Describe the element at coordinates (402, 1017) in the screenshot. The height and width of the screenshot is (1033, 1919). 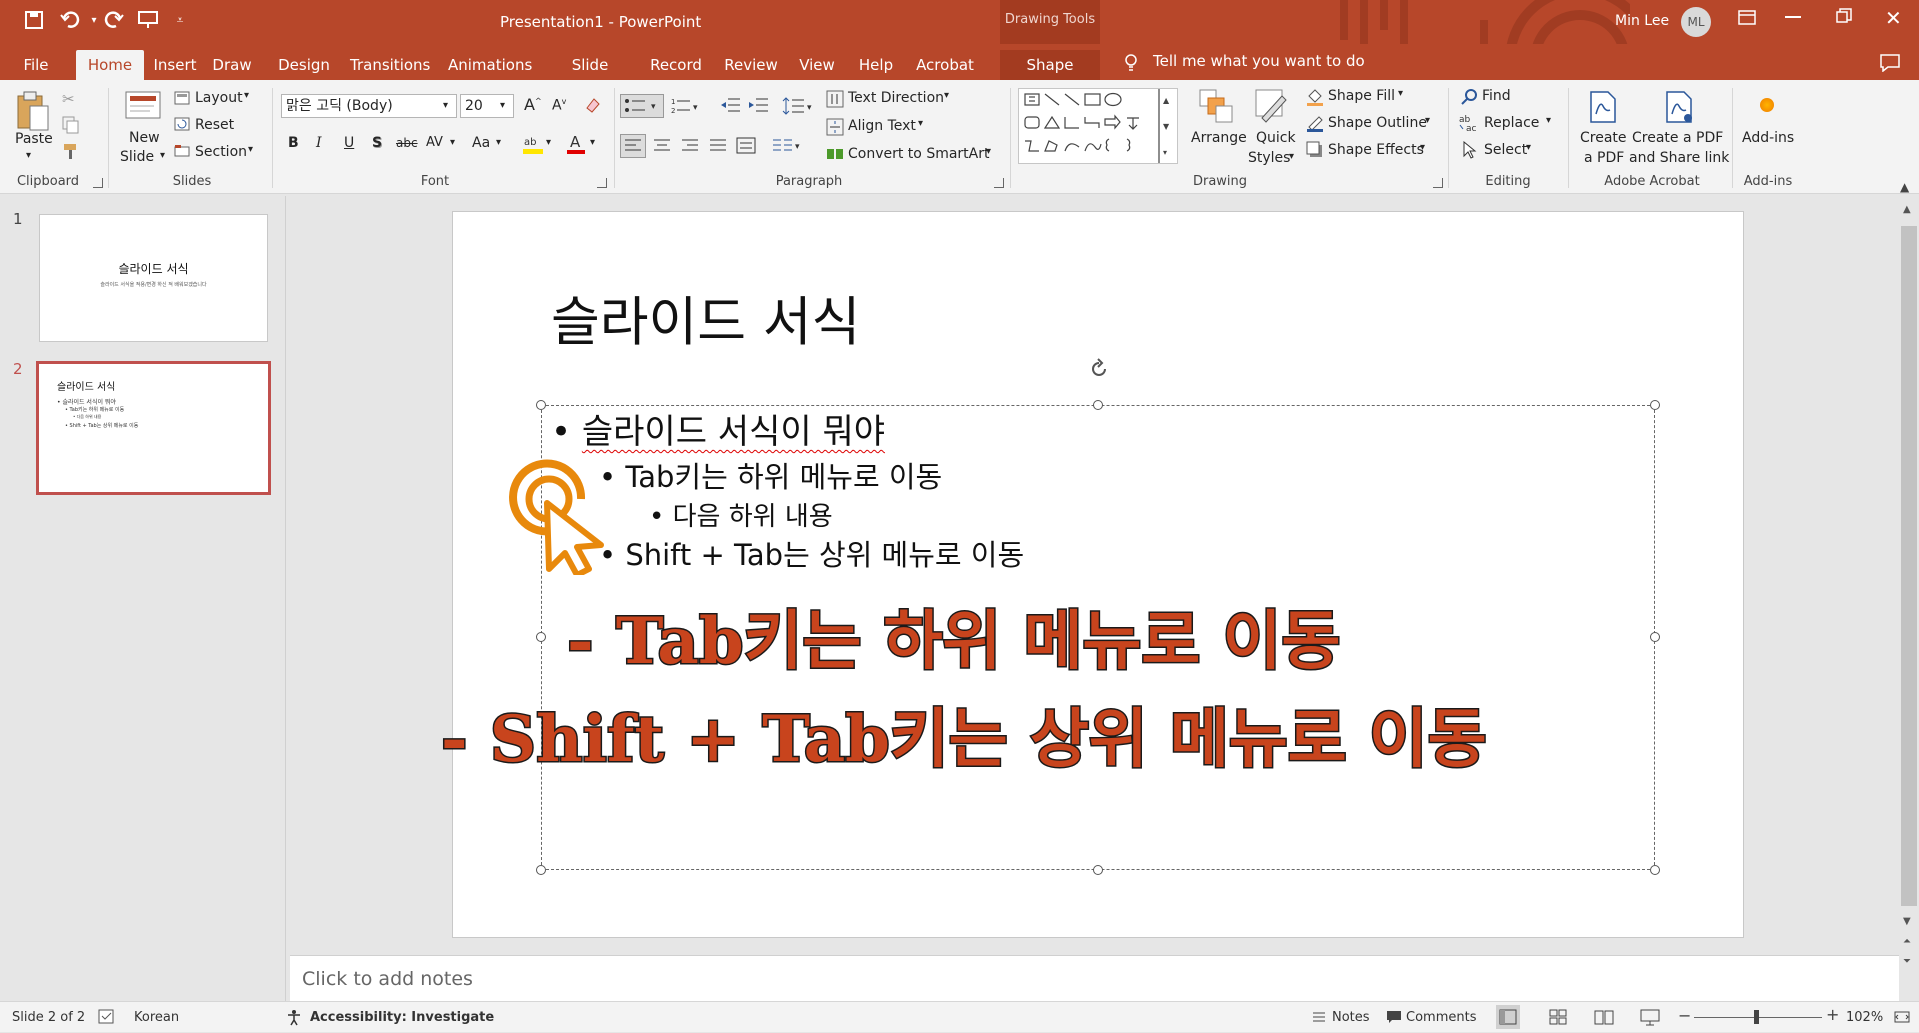
I see `accessibility-status: Accessibility: Investigate` at that location.